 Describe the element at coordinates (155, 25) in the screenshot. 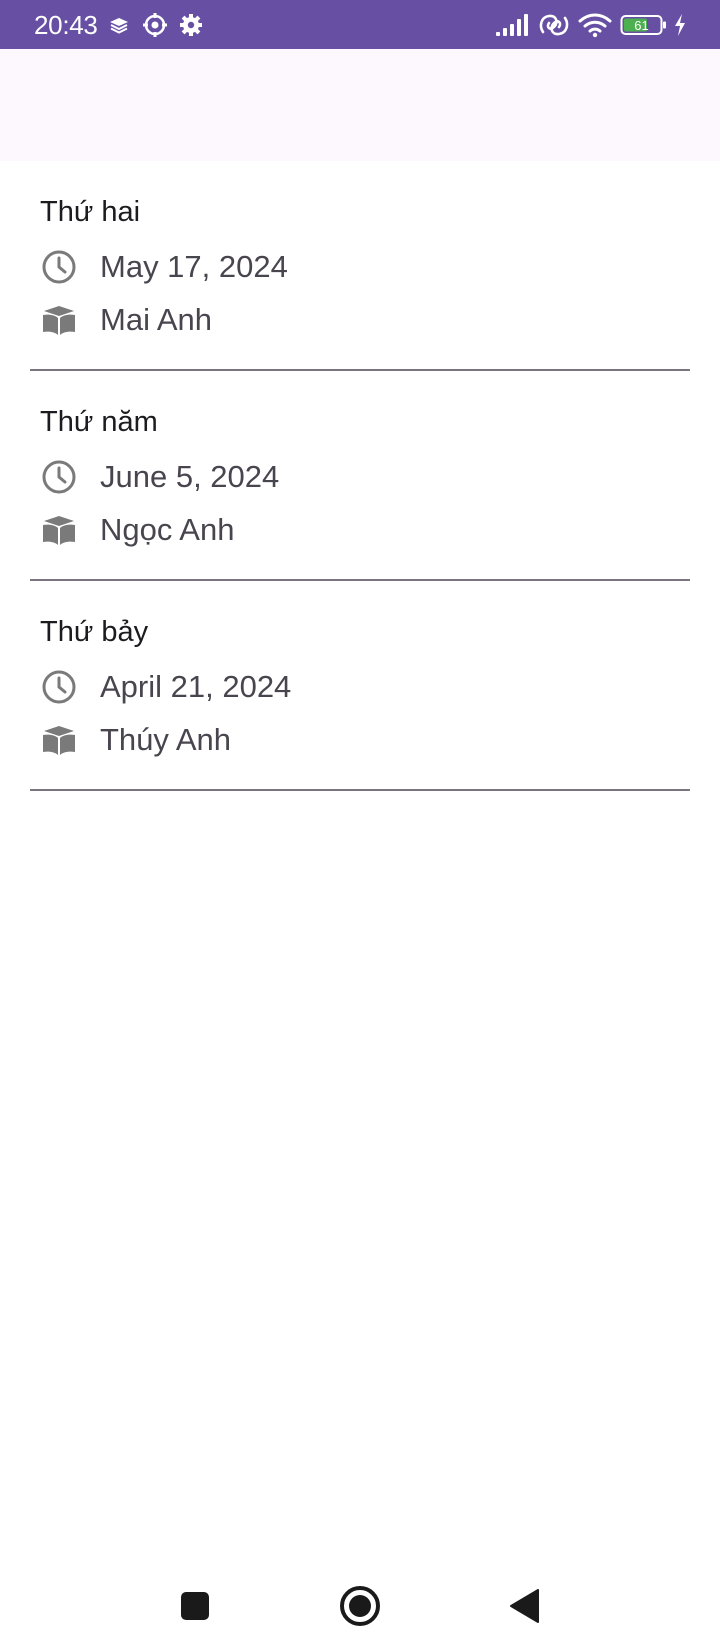

I see `camera-settings-icon` at that location.